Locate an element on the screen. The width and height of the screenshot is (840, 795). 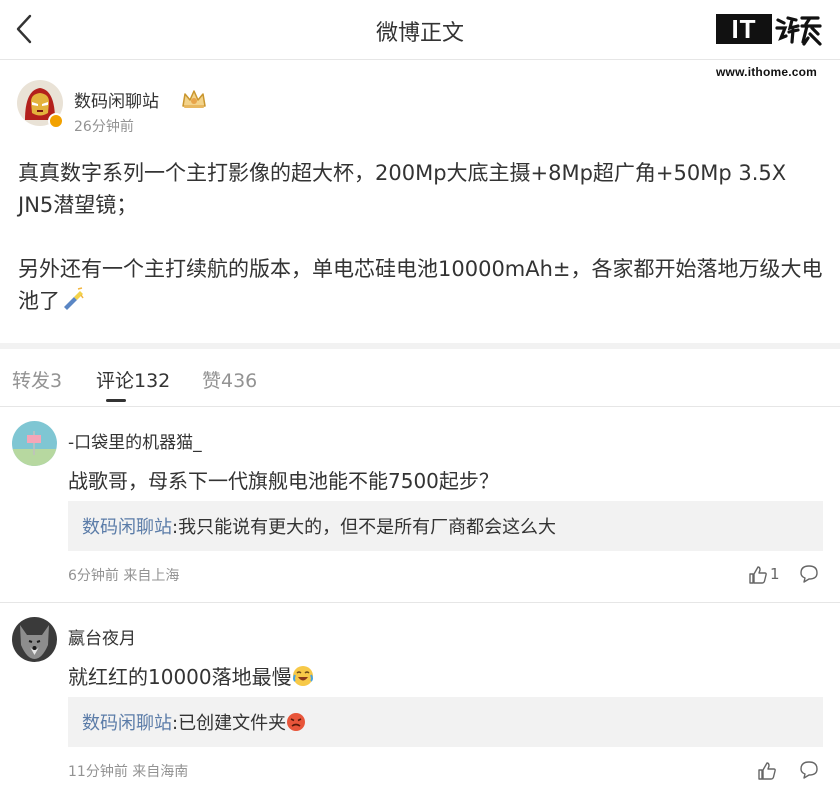
post-tabs: 转发3 评论132 赞436 is located at coordinates (420, 378).